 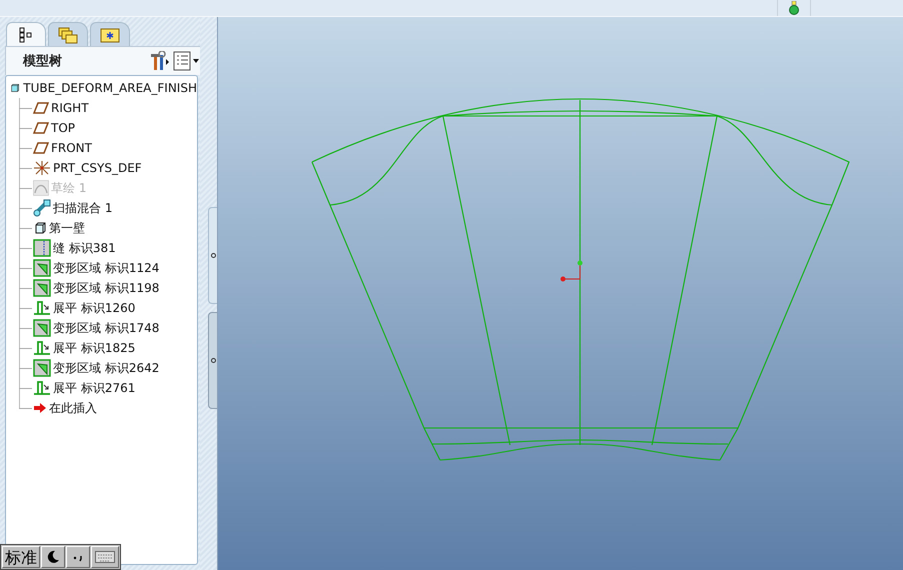 I want to click on list-dropdown-button, so click(x=187, y=61).